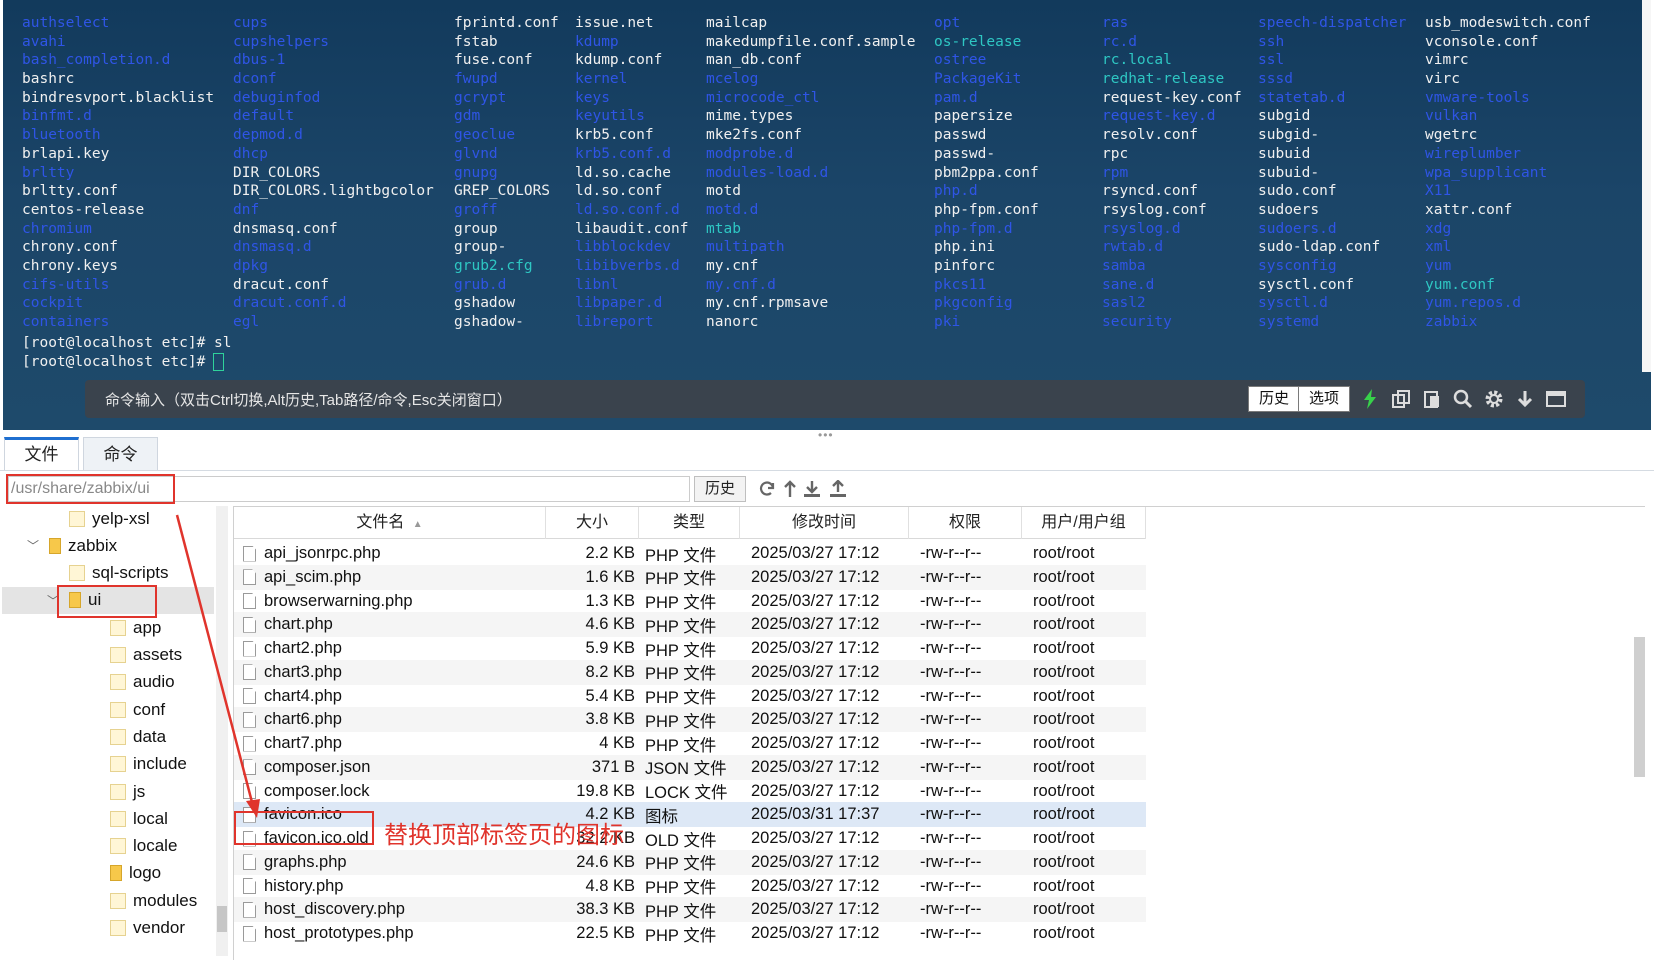  What do you see at coordinates (689, 523) in the screenshot?
I see `column-header-type: 类型` at bounding box center [689, 523].